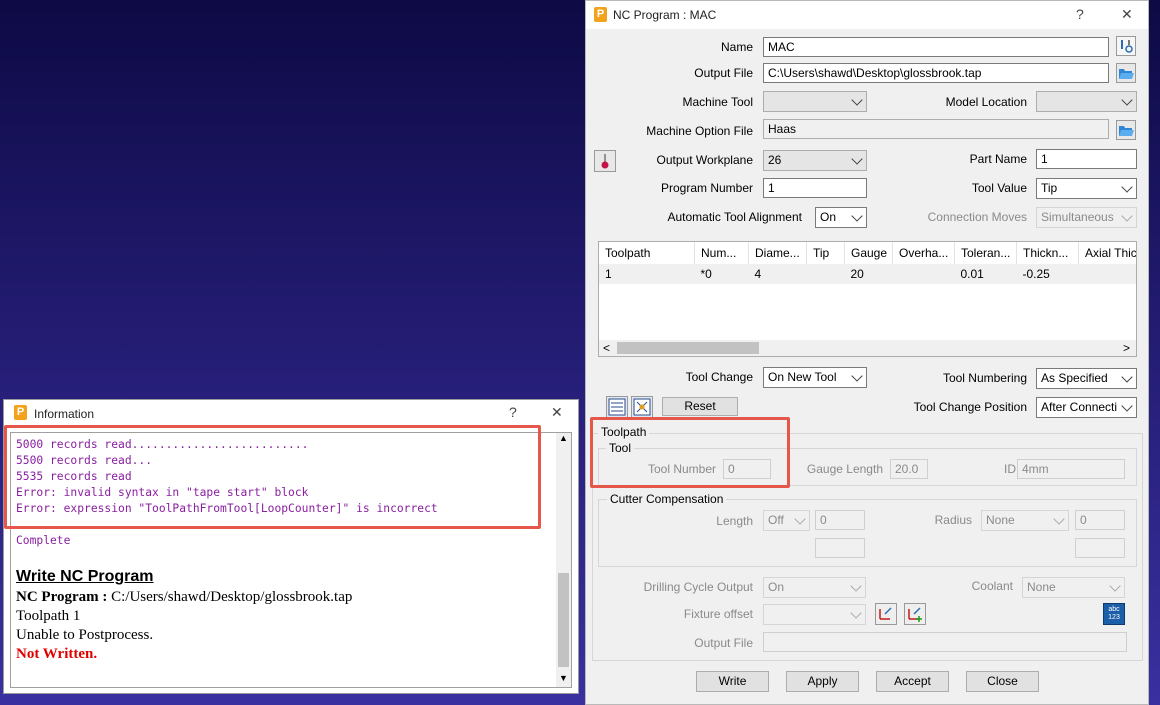 This screenshot has width=1160, height=705. I want to click on machine-tool-select, so click(815, 101).